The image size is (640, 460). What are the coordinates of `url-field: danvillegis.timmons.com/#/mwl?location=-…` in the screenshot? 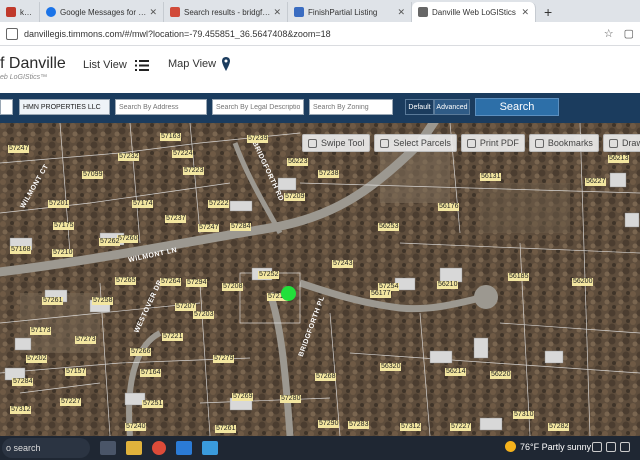 It's located at (309, 34).